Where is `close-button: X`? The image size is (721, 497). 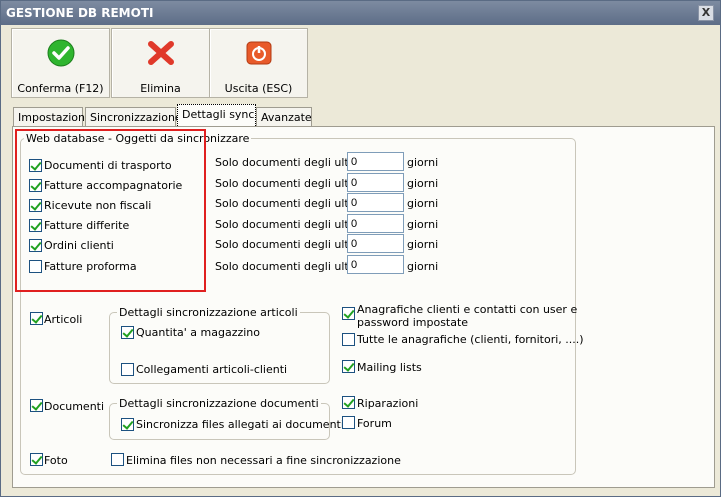
close-button: X is located at coordinates (706, 13).